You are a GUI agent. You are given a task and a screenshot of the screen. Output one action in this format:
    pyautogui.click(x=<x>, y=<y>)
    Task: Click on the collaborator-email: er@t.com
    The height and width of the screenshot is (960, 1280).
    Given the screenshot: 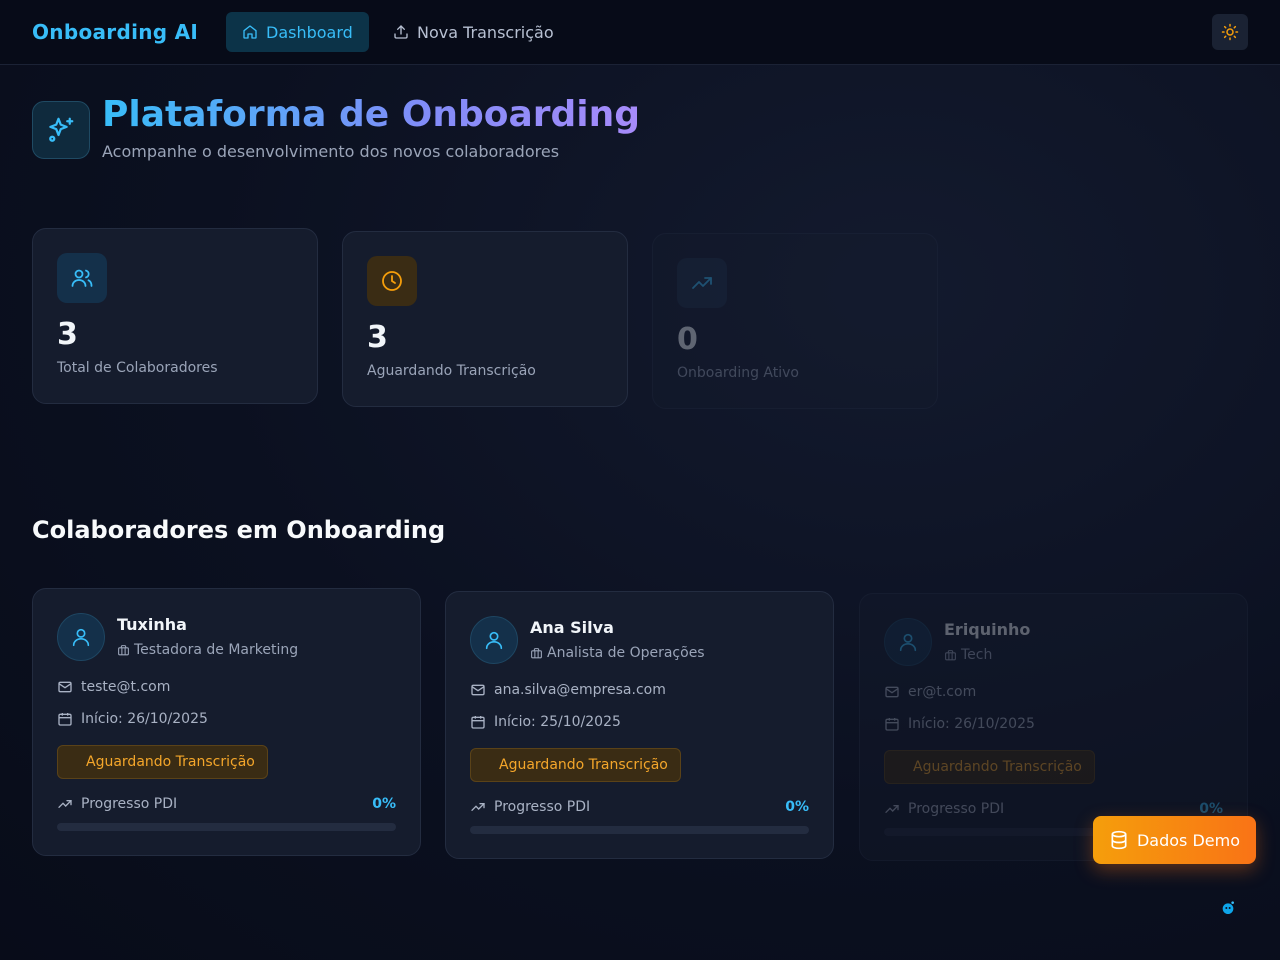 What is the action you would take?
    pyautogui.click(x=930, y=692)
    